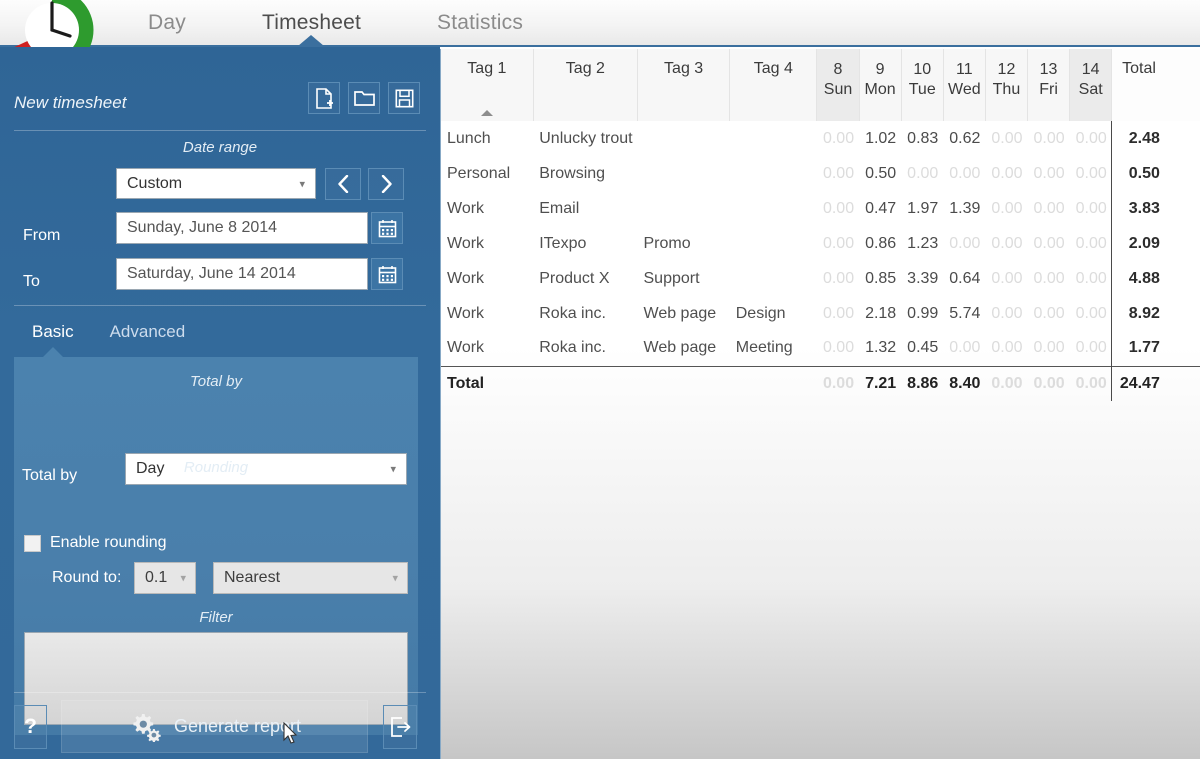 This screenshot has height=759, width=1200. I want to click on settings-tab-list: Basic Advanced, so click(108, 332).